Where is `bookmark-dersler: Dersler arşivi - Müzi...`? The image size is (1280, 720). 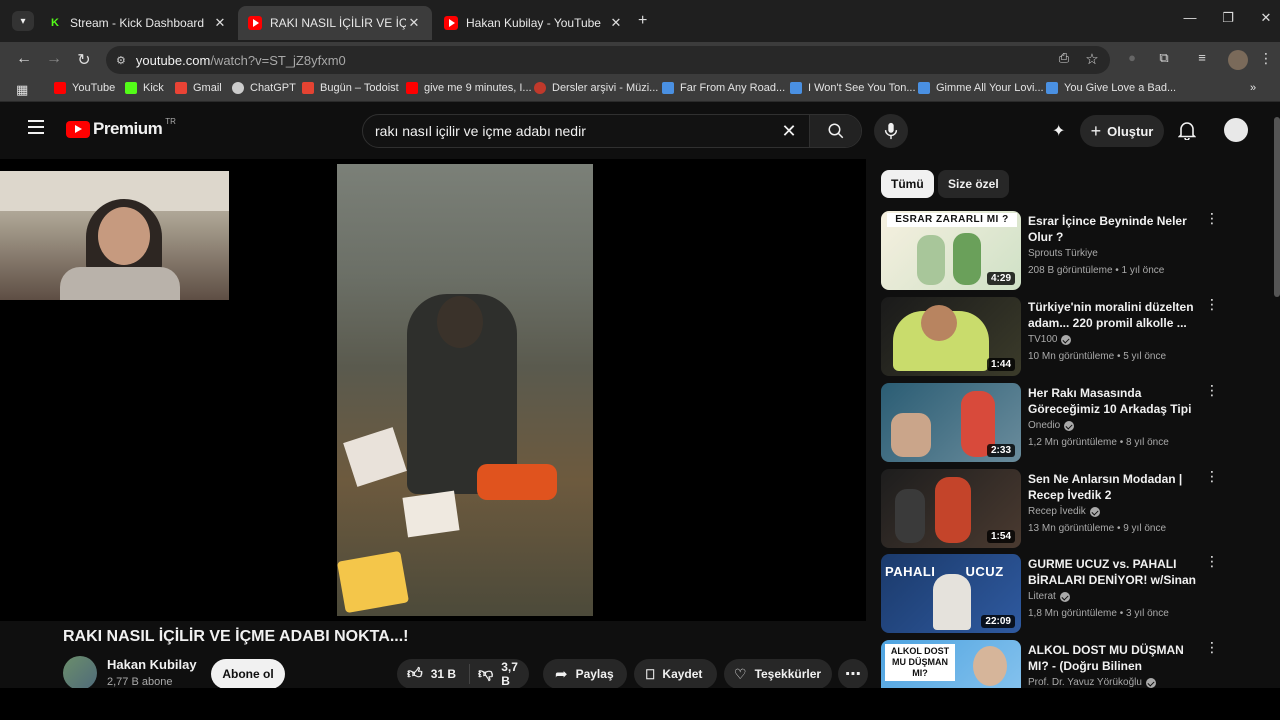
bookmark-dersler: Dersler arşivi - Müzi... is located at coordinates (596, 88).